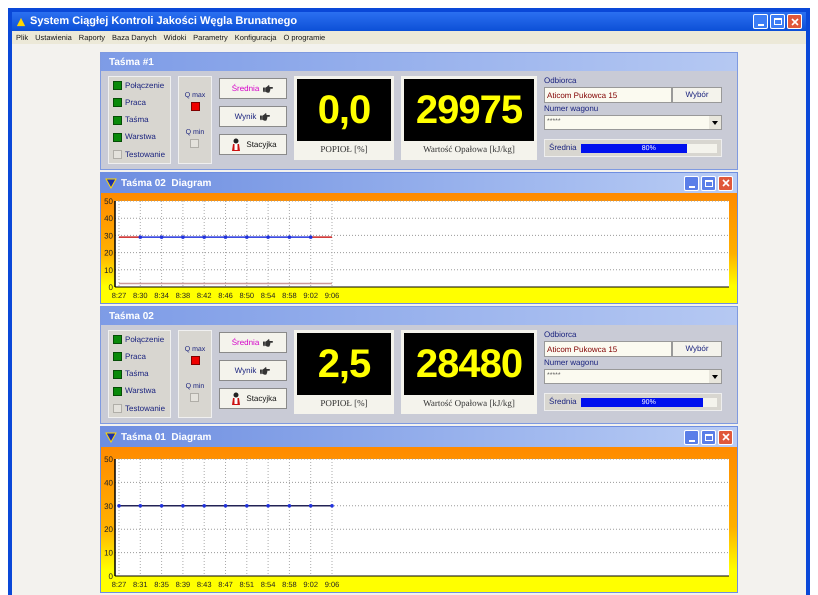 The image size is (818, 595). I want to click on ash-value: 0,0, so click(344, 110).